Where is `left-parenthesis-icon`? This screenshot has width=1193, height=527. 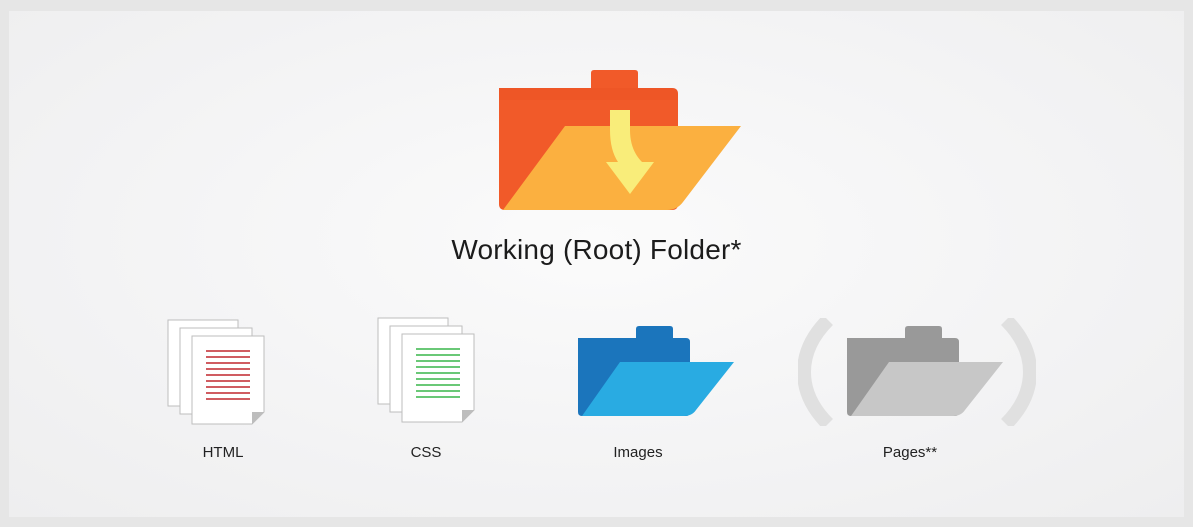 left-parenthesis-icon is located at coordinates (816, 372).